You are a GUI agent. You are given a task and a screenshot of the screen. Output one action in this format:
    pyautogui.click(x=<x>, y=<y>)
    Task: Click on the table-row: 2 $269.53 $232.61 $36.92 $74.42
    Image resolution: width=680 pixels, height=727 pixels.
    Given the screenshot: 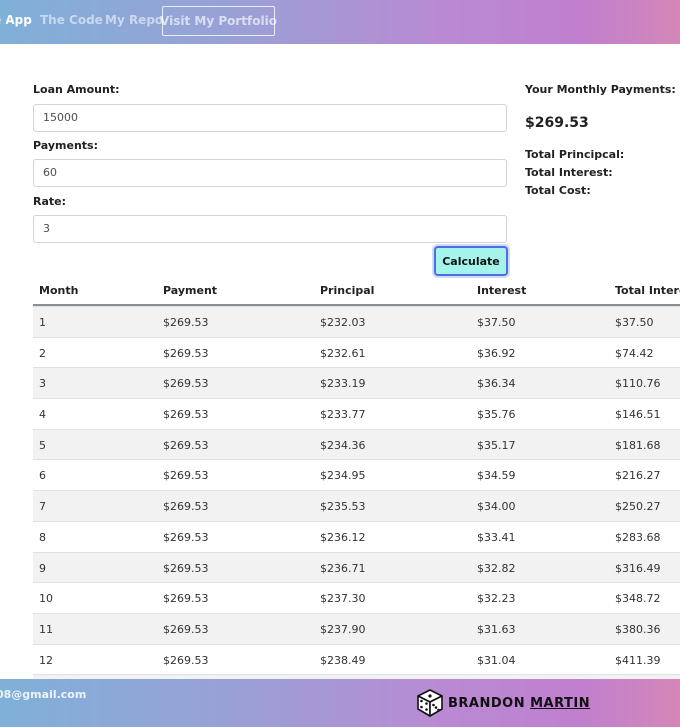 What is the action you would take?
    pyautogui.click(x=356, y=352)
    